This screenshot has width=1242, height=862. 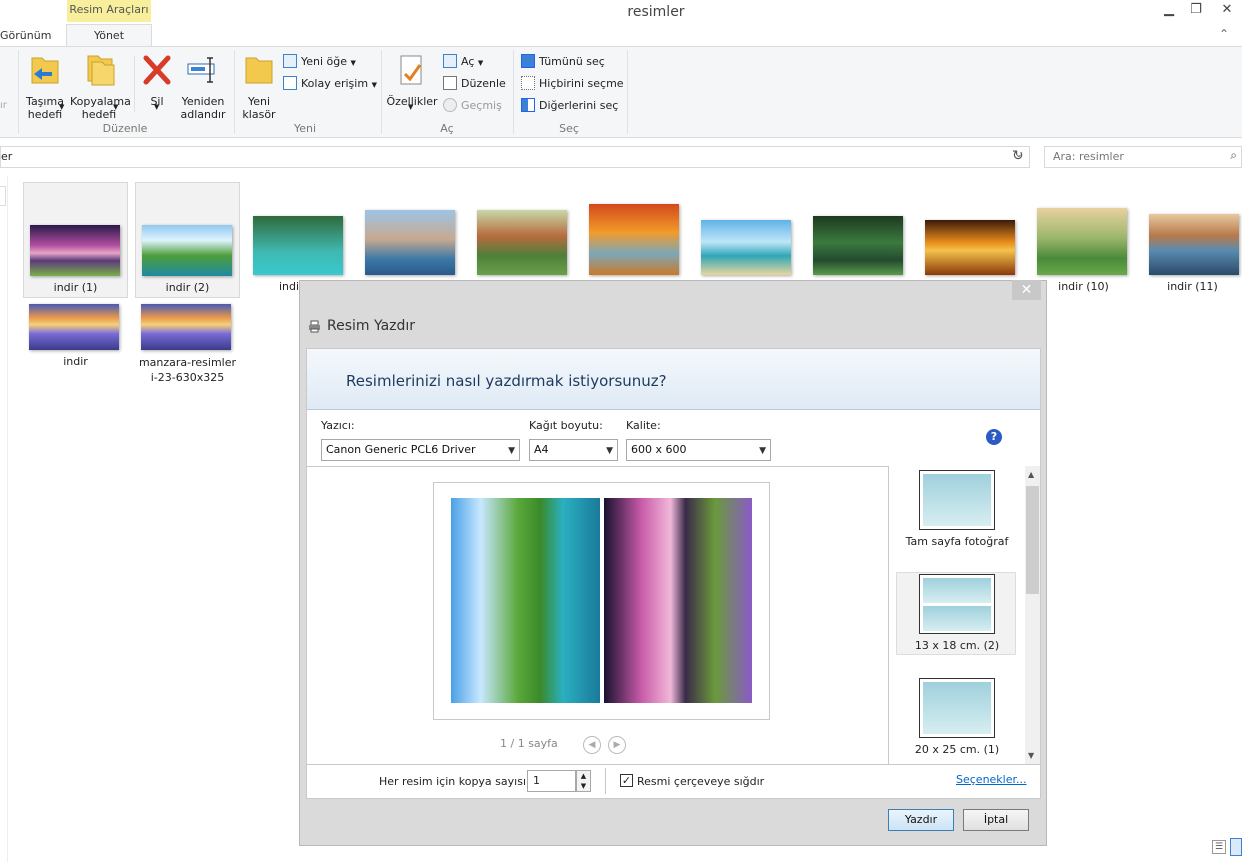 I want to click on file-item: indir (11), so click(x=1192, y=240).